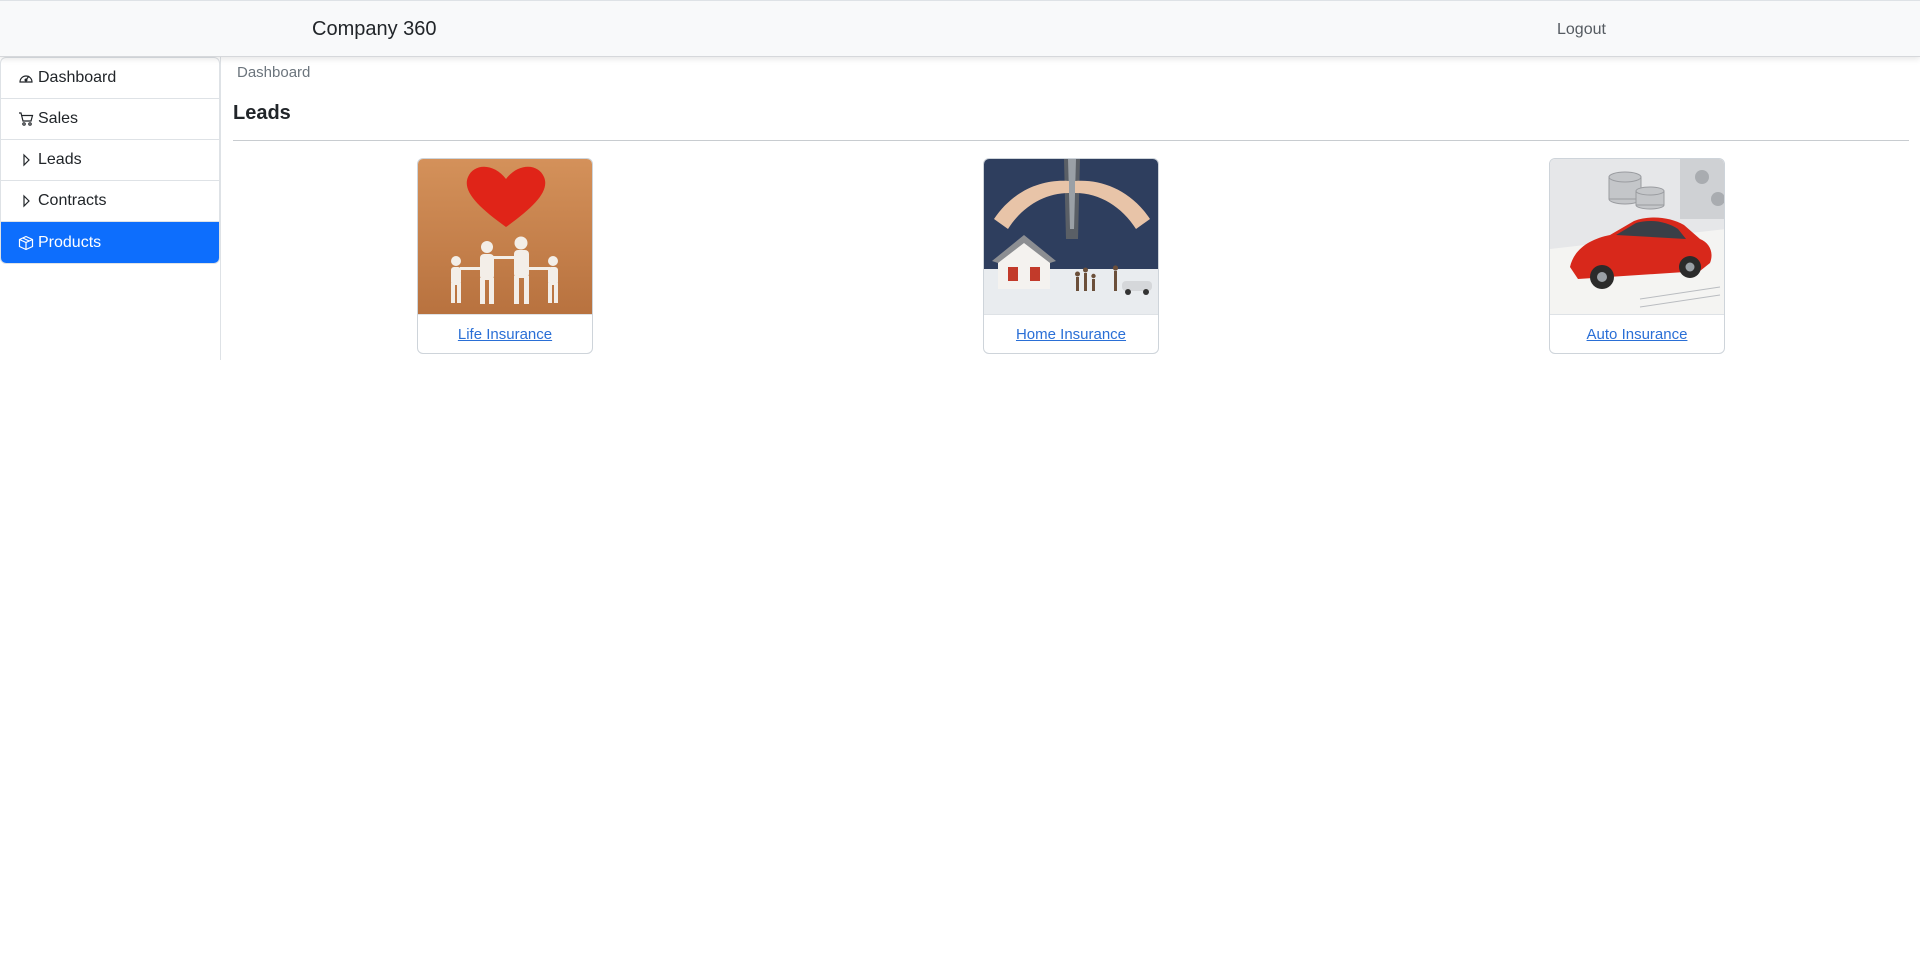 The width and height of the screenshot is (1920, 980). I want to click on card-caption: Life Insurance, so click(505, 333).